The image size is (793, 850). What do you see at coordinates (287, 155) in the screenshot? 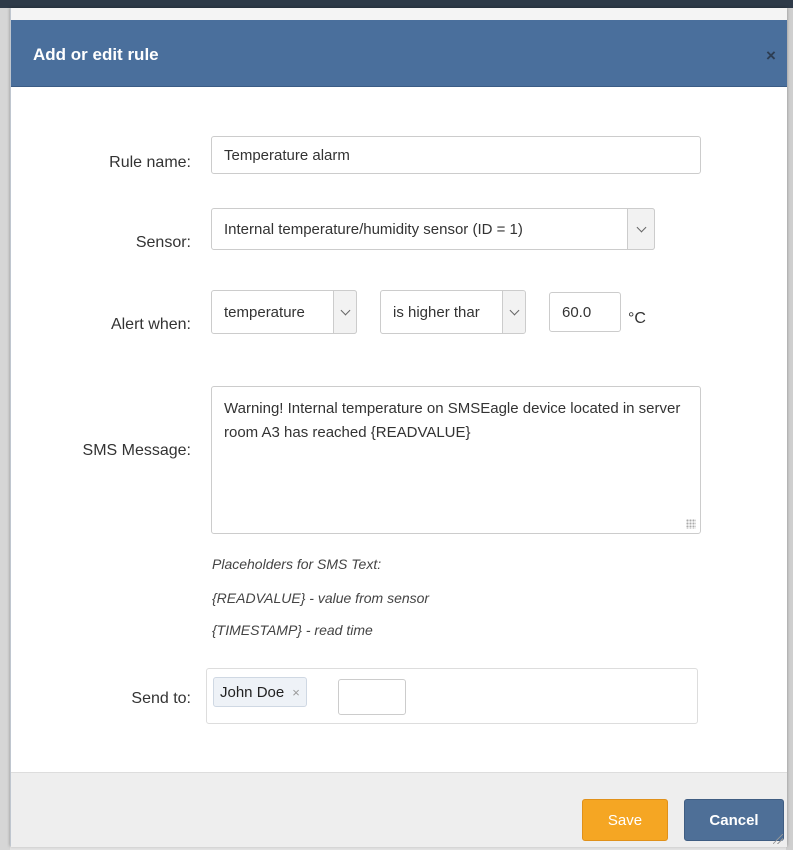
I see `rule-name-value: Temperature alarm` at bounding box center [287, 155].